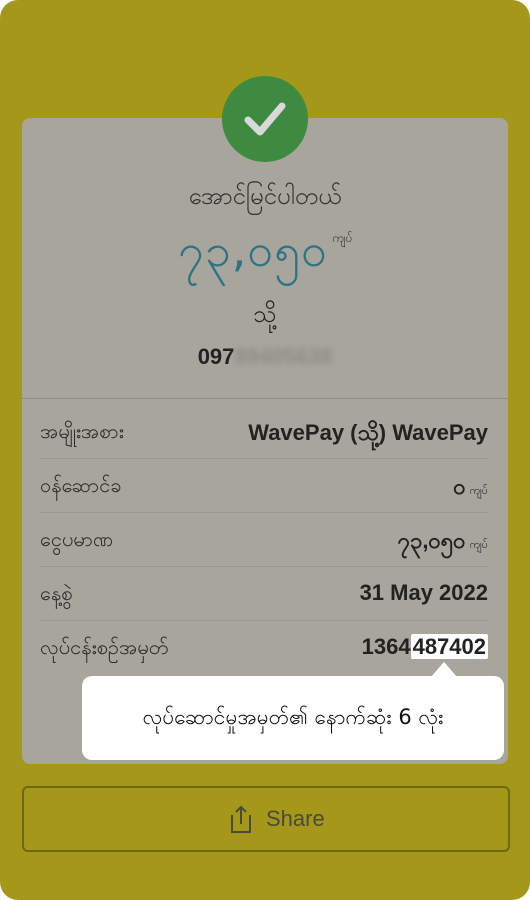 The image size is (530, 900). Describe the element at coordinates (459, 486) in the screenshot. I see `fee-value: ၀` at that location.